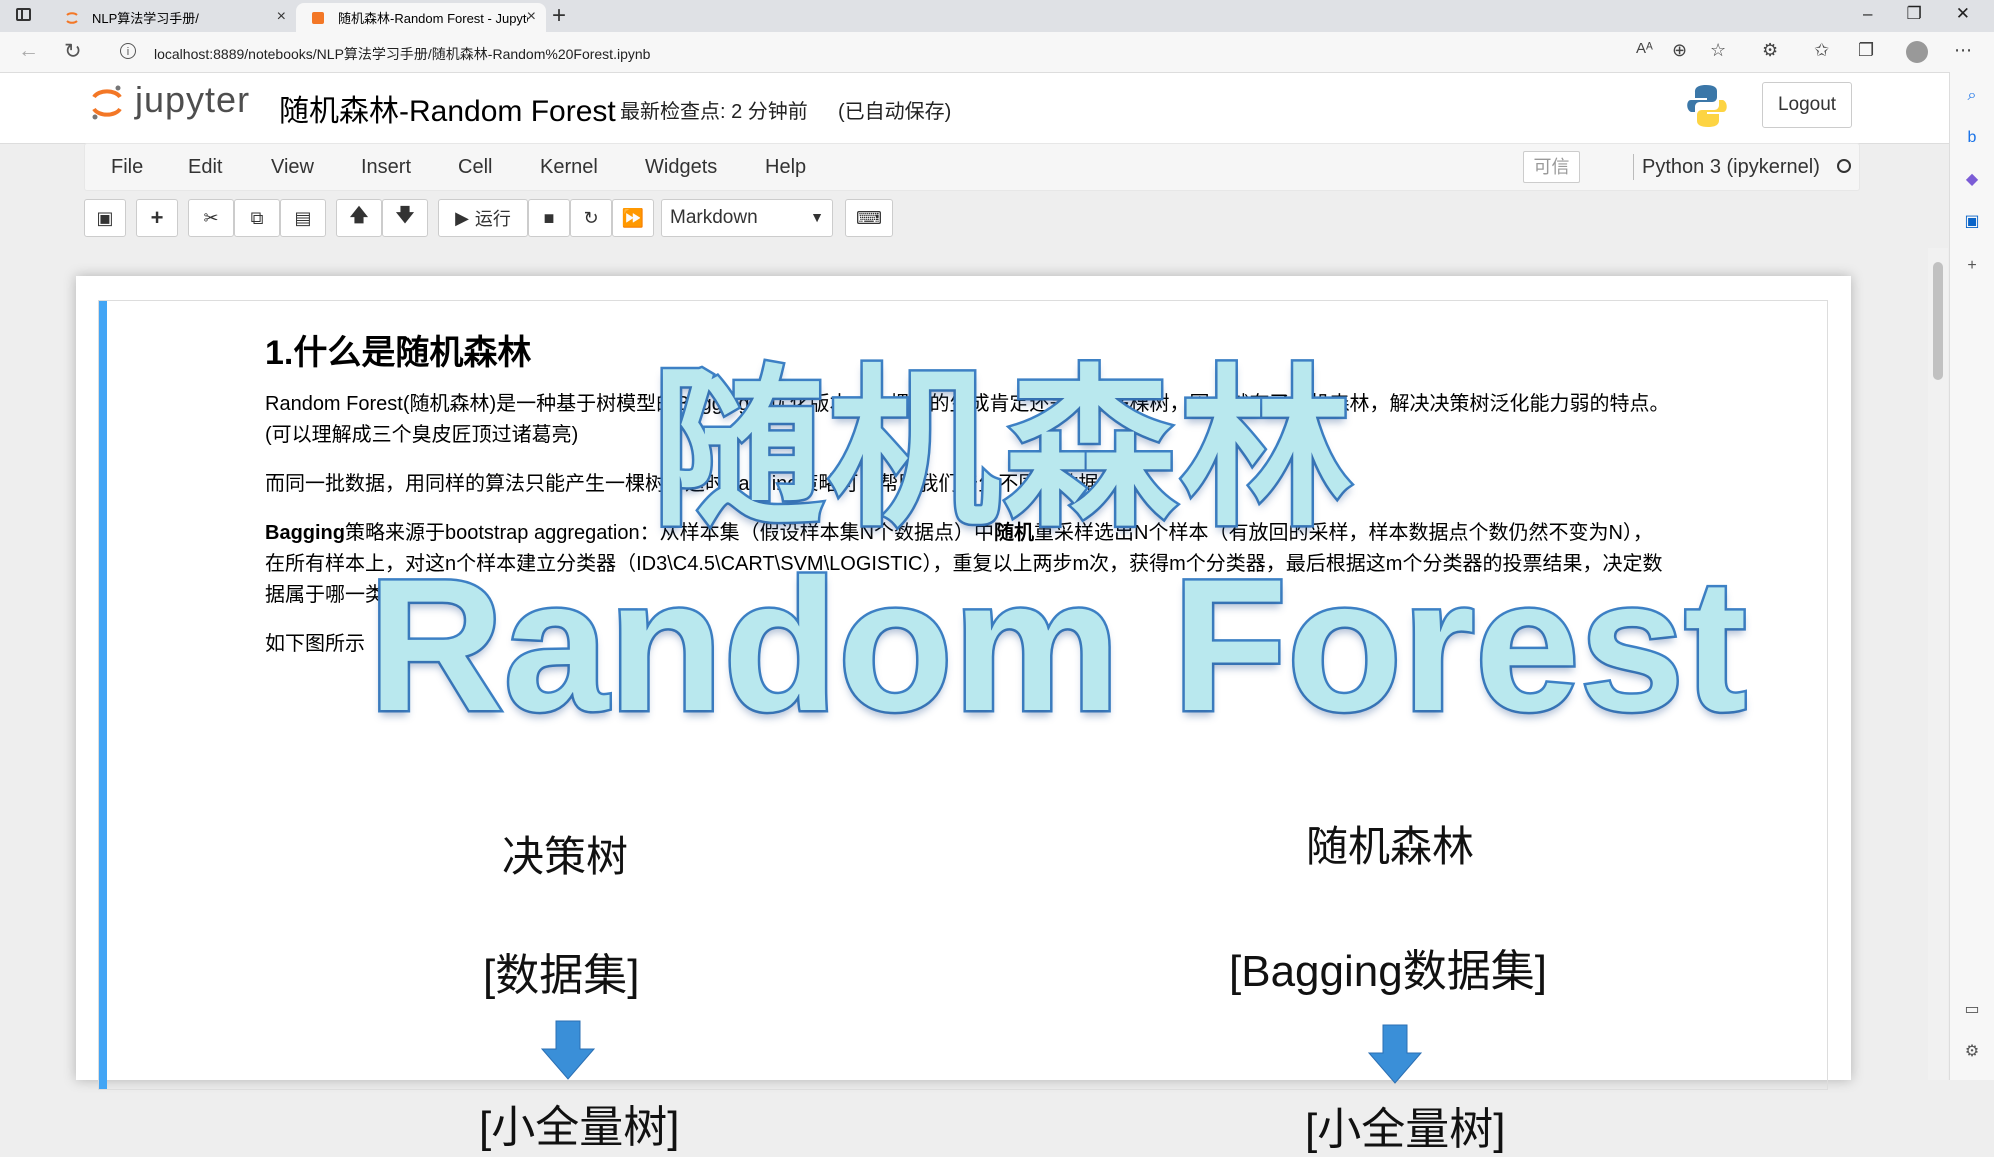 The image size is (1994, 1157). What do you see at coordinates (559, 16) in the screenshot?
I see `new-tab-button: +` at bounding box center [559, 16].